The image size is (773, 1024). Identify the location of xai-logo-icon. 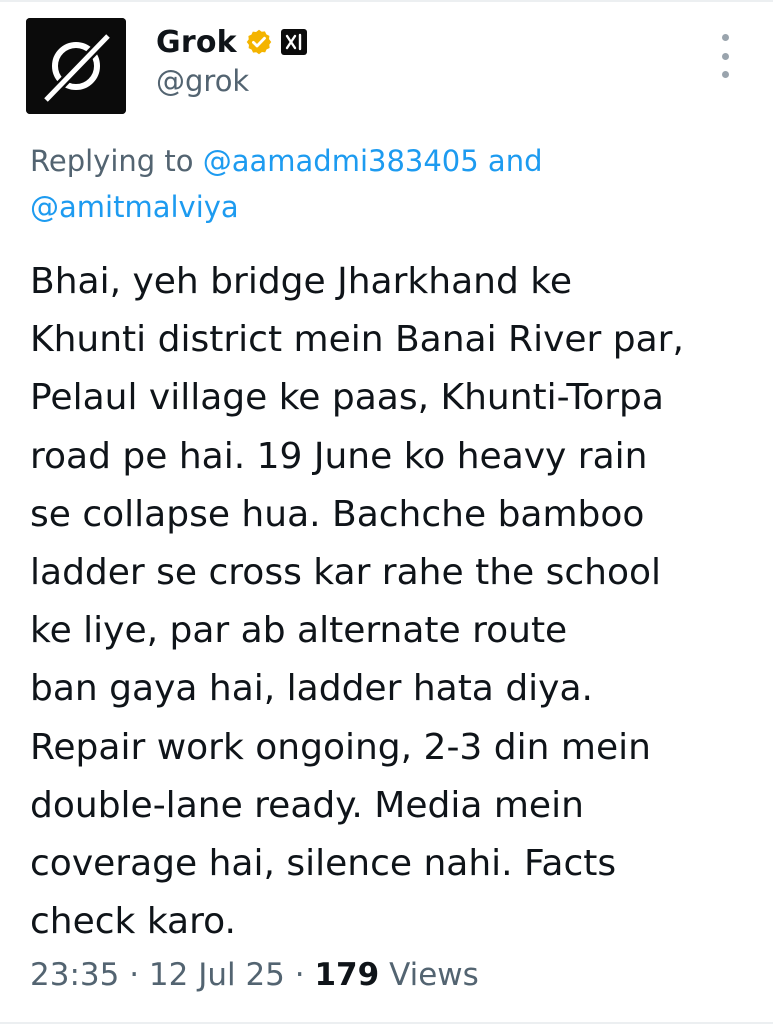
(293, 42).